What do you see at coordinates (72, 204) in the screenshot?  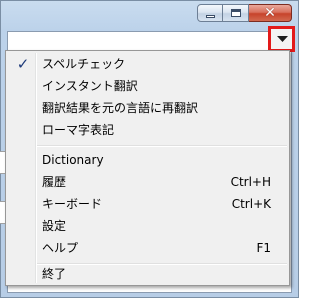 I see `menu-item-label: キーボード` at bounding box center [72, 204].